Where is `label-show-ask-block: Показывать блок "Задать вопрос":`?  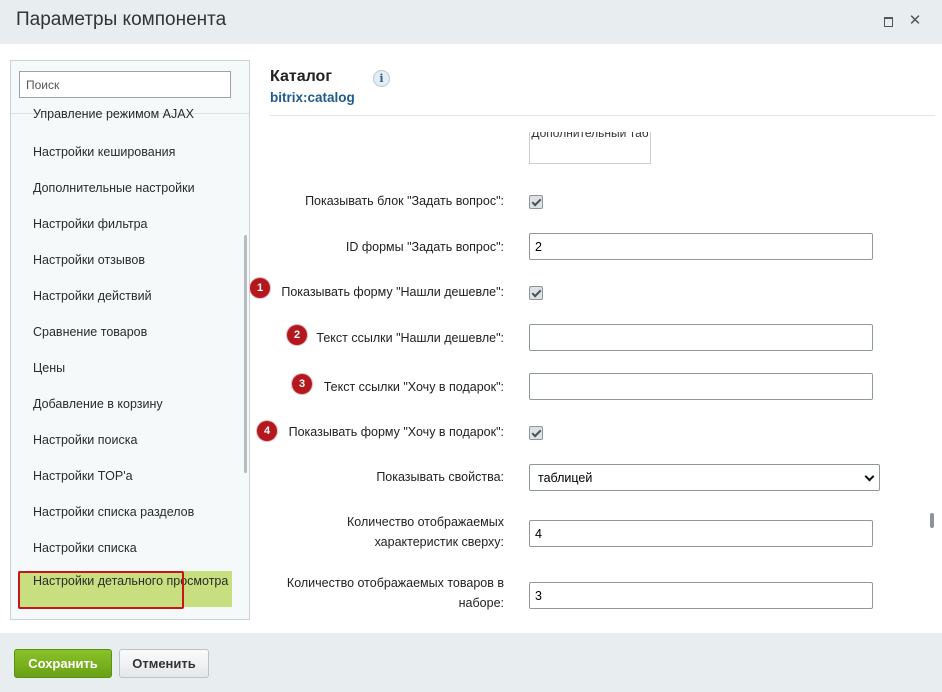 label-show-ask-block: Показывать блок "Задать вопрос": is located at coordinates (404, 201).